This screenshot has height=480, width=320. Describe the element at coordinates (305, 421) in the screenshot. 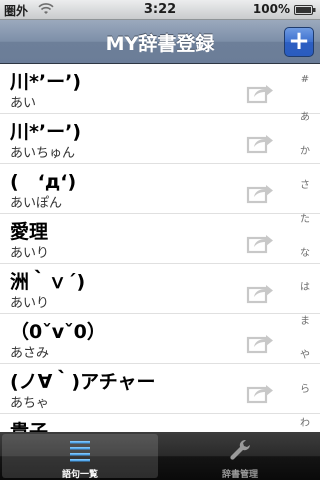

I see `index-item: わ` at that location.